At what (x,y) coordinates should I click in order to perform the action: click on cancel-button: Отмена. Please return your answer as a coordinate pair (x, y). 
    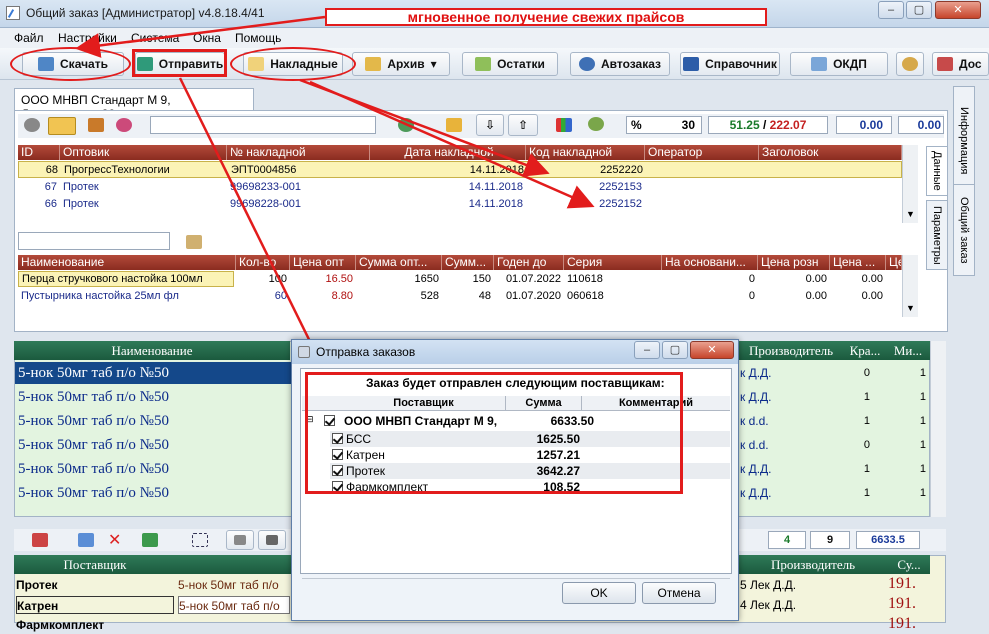
    Looking at the image, I should click on (679, 593).